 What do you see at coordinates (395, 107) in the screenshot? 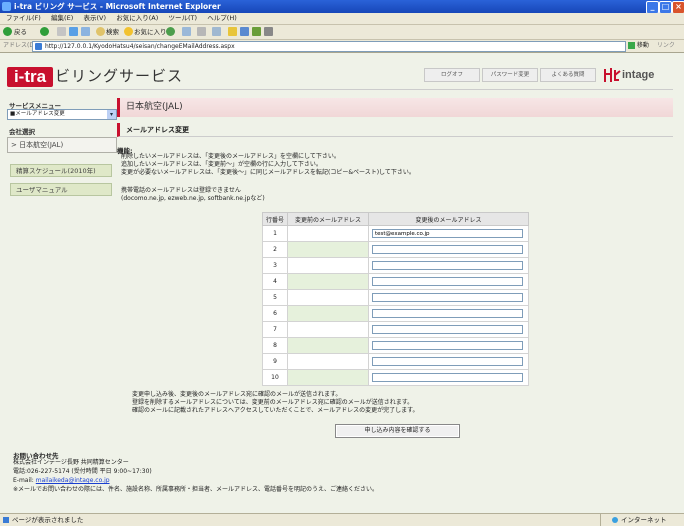
I see `company-heading: 日本航空(JAL)` at bounding box center [395, 107].